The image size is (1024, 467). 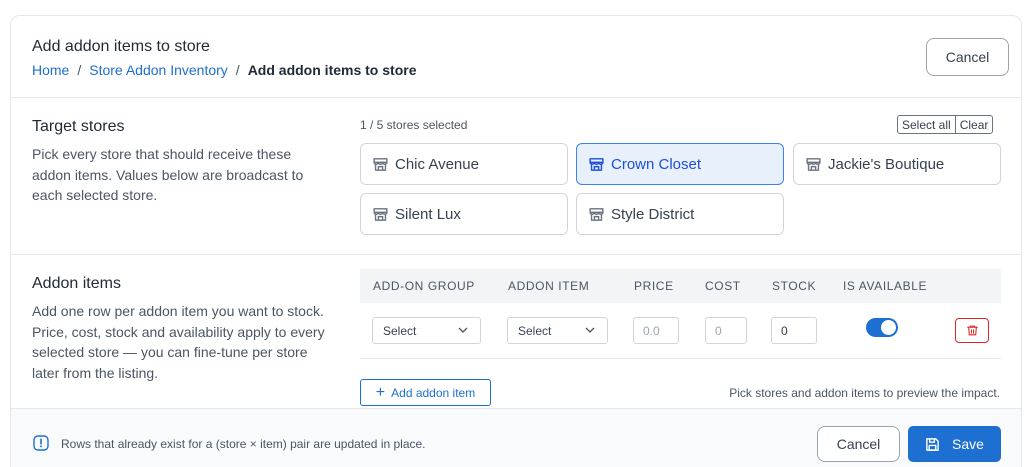 I want to click on column-header-cost: COST, so click(x=723, y=286).